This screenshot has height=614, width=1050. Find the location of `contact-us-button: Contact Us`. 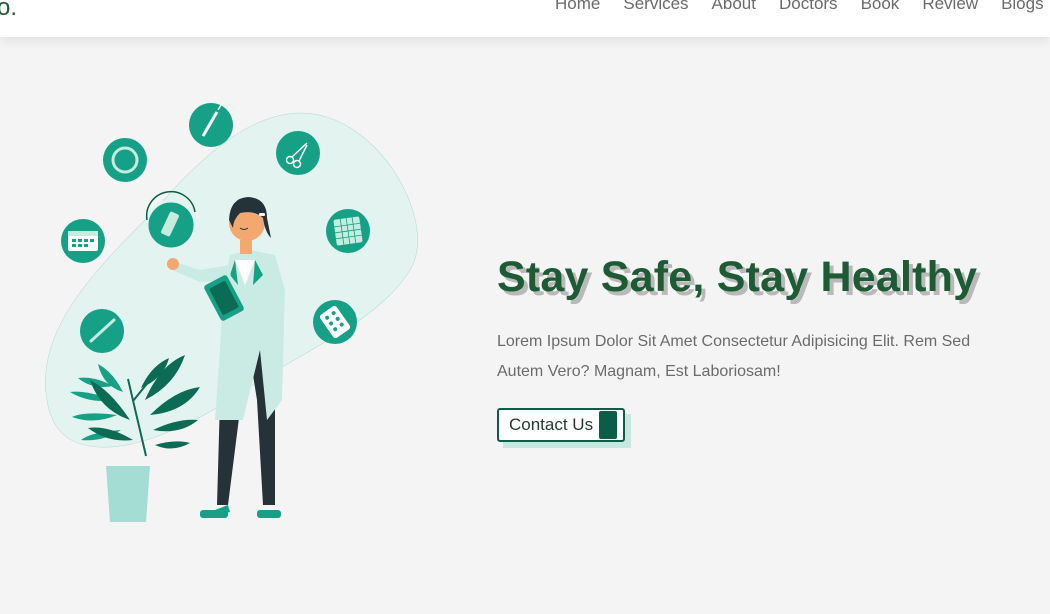

contact-us-button: Contact Us is located at coordinates (561, 425).